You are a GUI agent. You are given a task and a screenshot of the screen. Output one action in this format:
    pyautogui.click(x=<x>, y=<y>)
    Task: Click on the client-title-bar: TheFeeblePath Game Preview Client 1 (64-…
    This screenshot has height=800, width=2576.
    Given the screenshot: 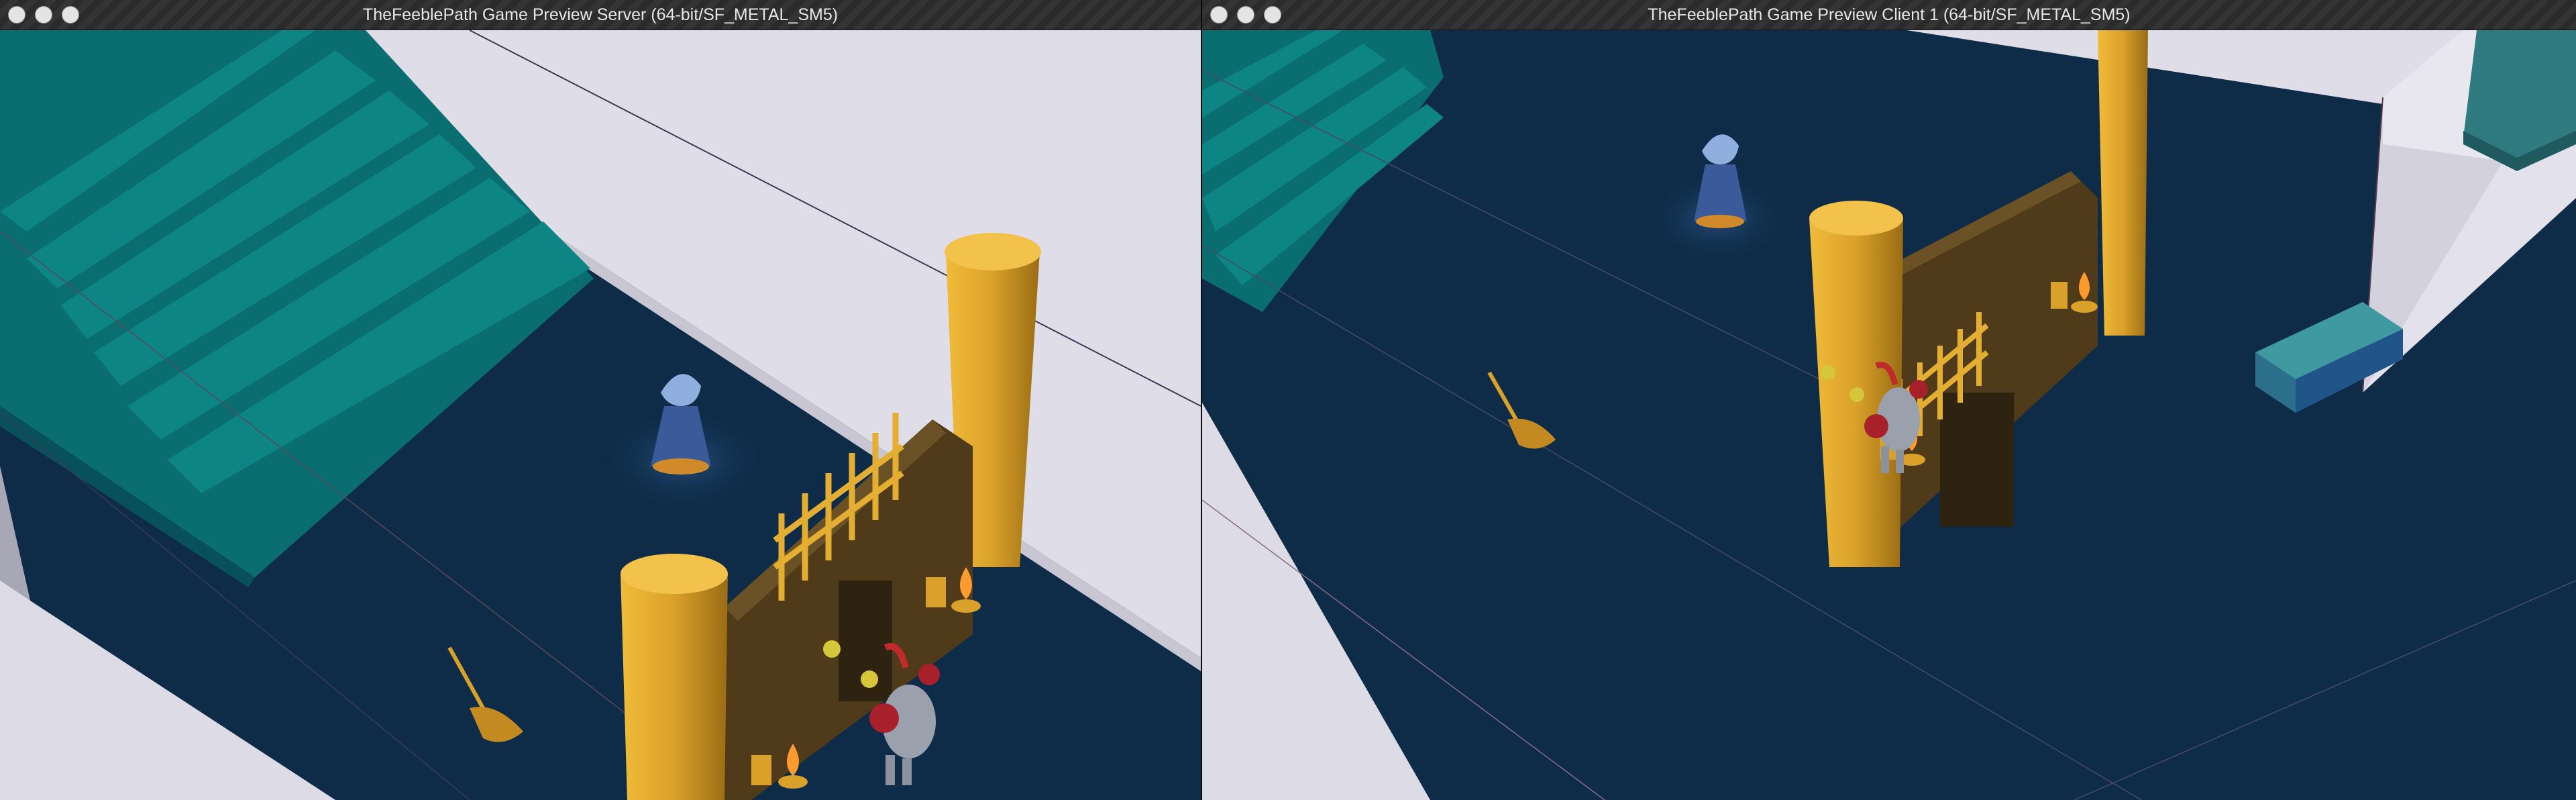 What is the action you would take?
    pyautogui.click(x=1889, y=15)
    